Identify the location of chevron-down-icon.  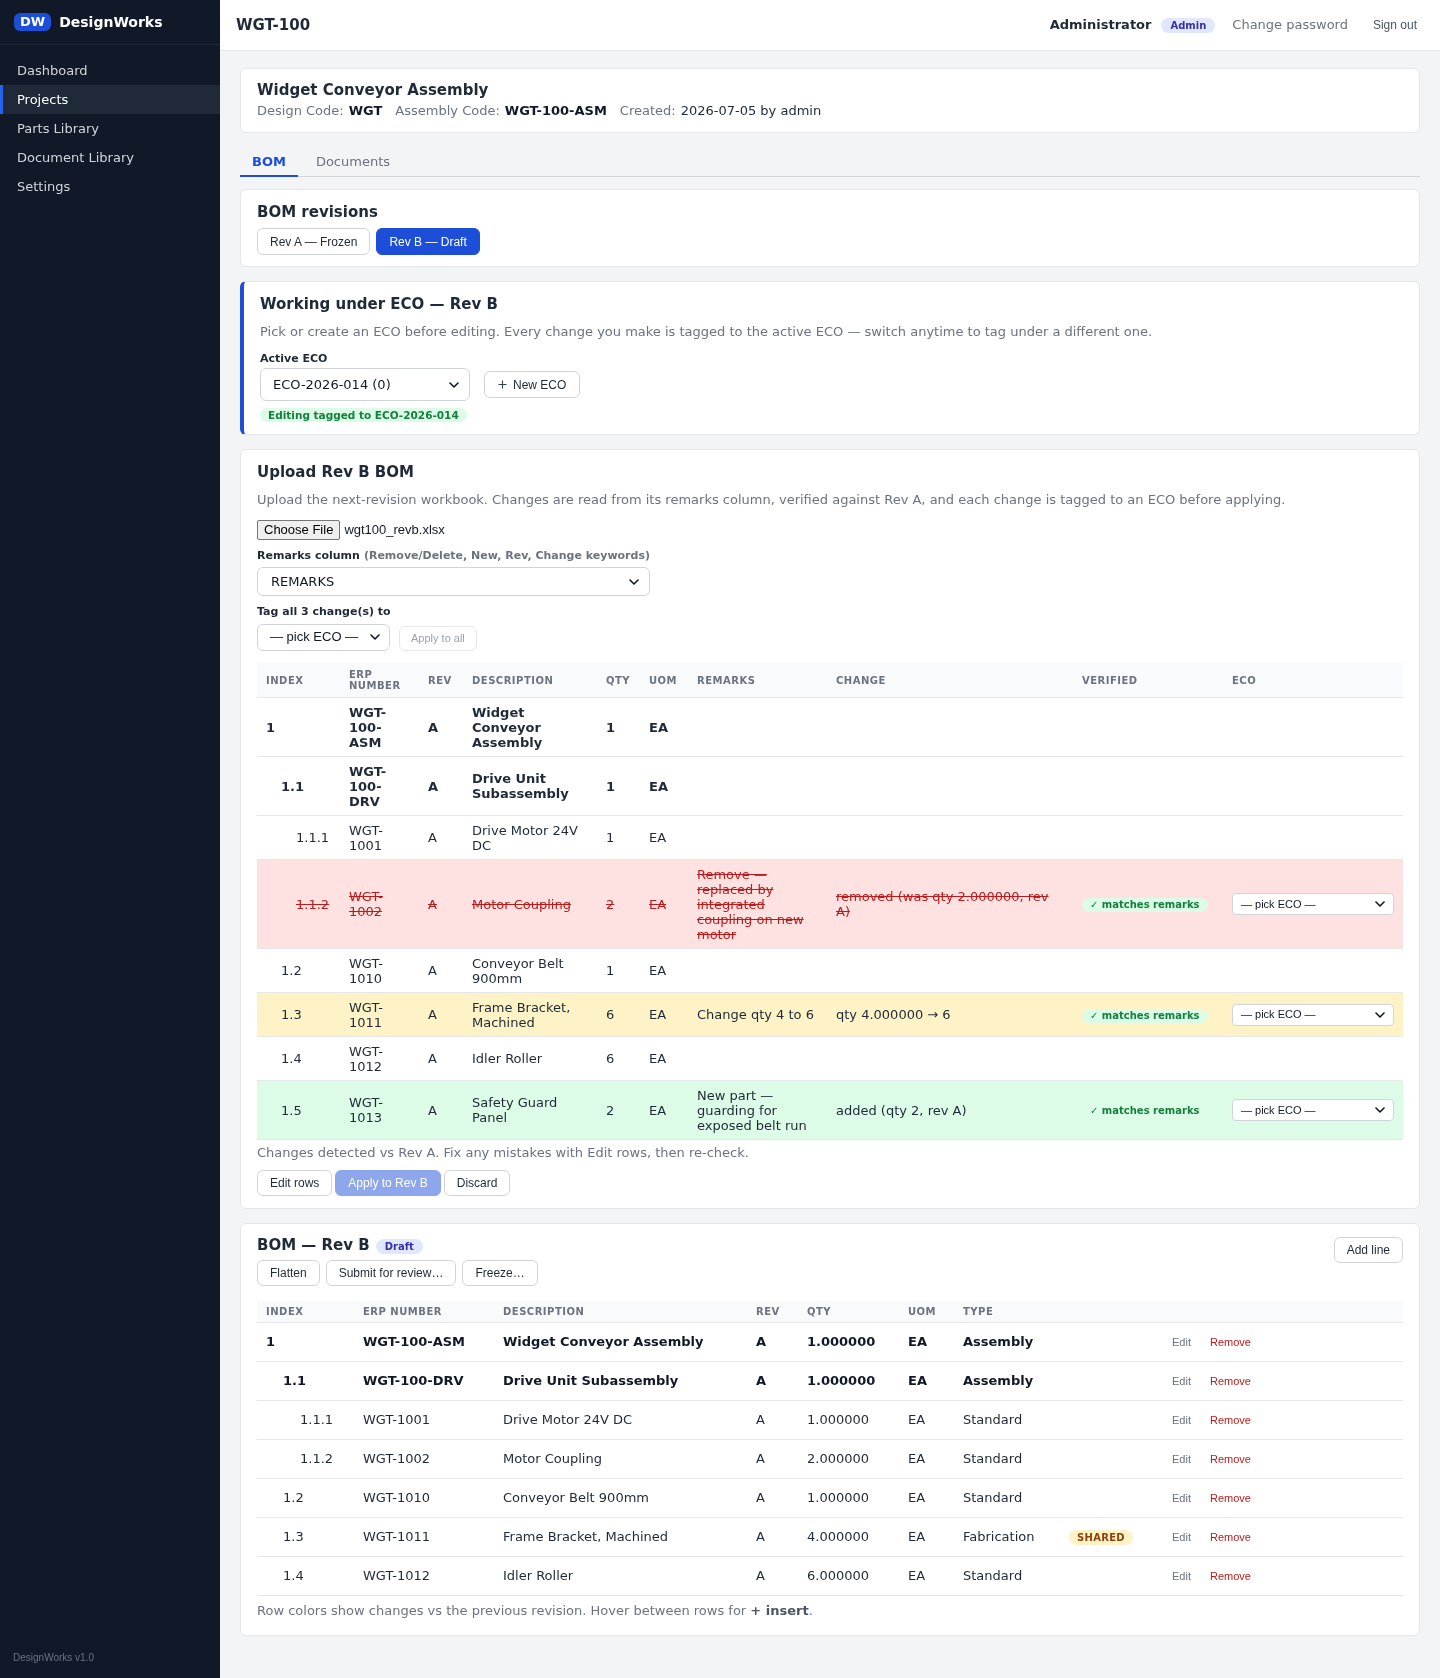
(1380, 904).